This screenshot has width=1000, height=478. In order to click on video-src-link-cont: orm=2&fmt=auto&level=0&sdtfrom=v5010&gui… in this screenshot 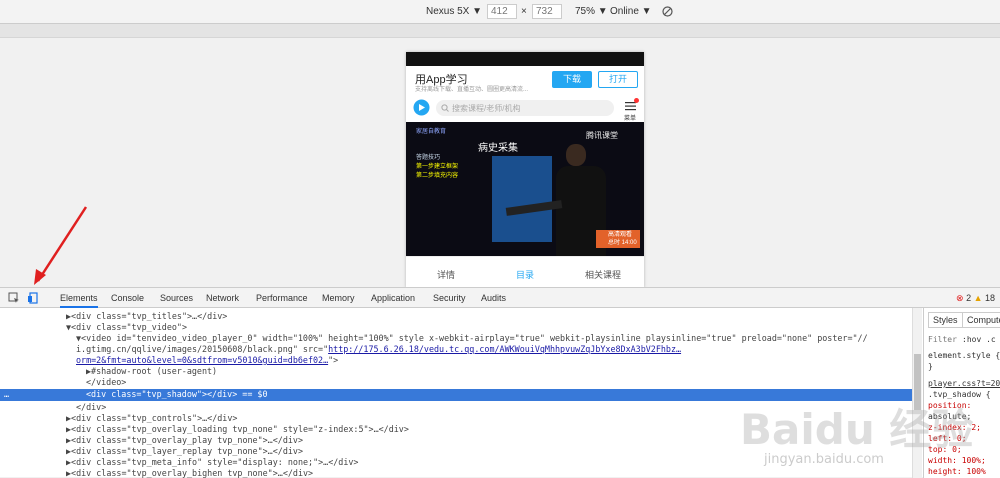, I will do `click(202, 360)`.